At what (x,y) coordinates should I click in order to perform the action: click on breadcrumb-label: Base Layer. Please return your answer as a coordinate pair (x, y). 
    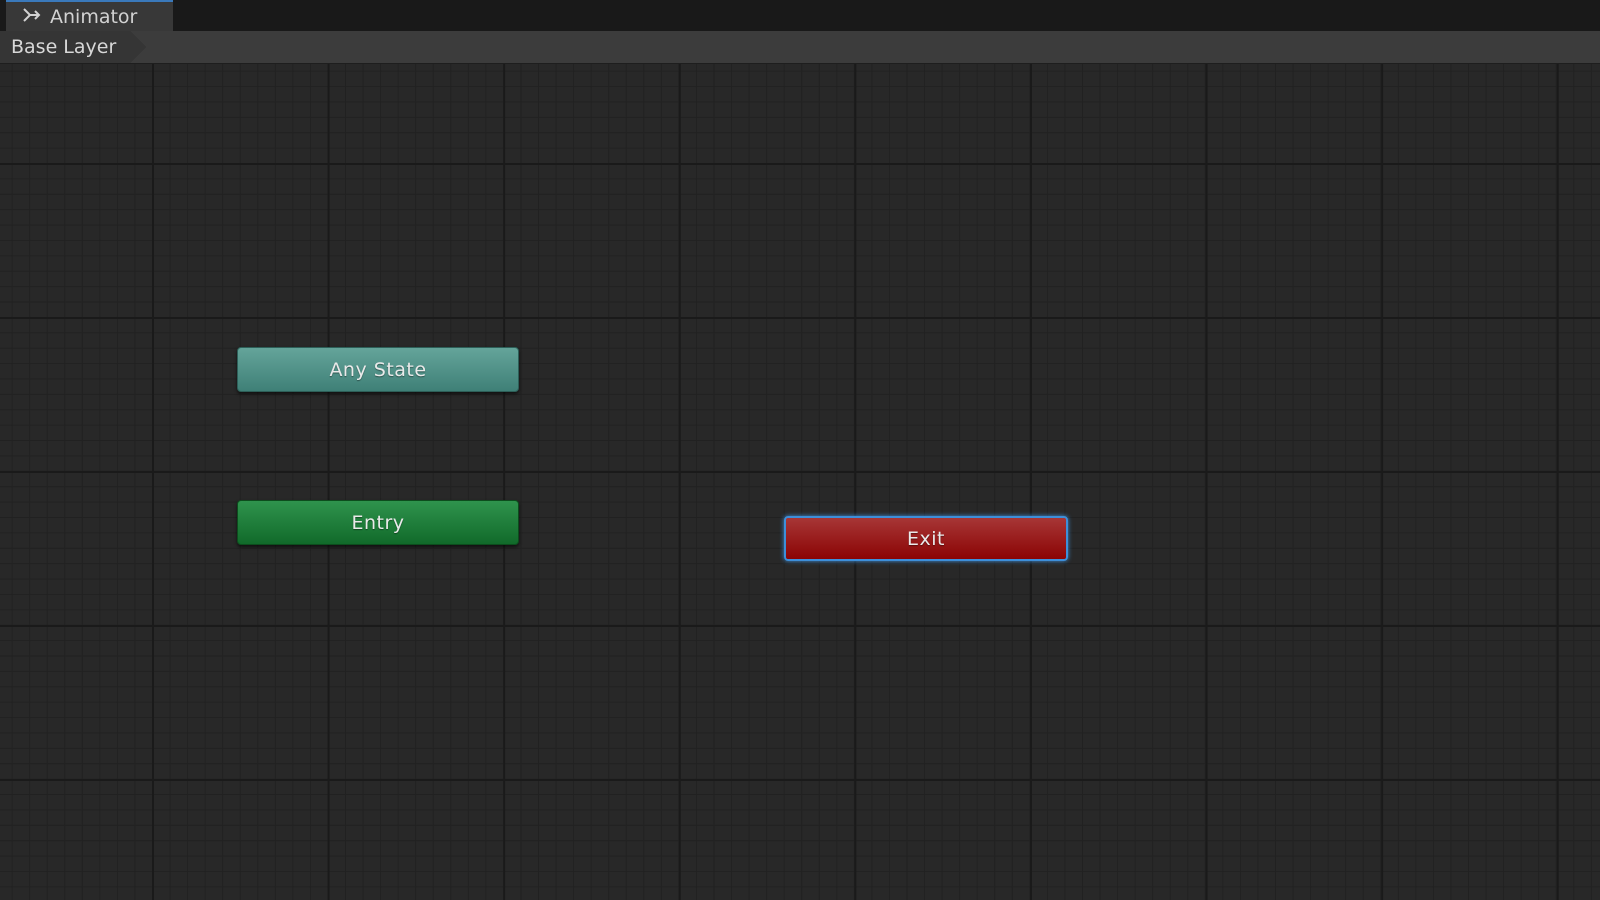
    Looking at the image, I should click on (64, 47).